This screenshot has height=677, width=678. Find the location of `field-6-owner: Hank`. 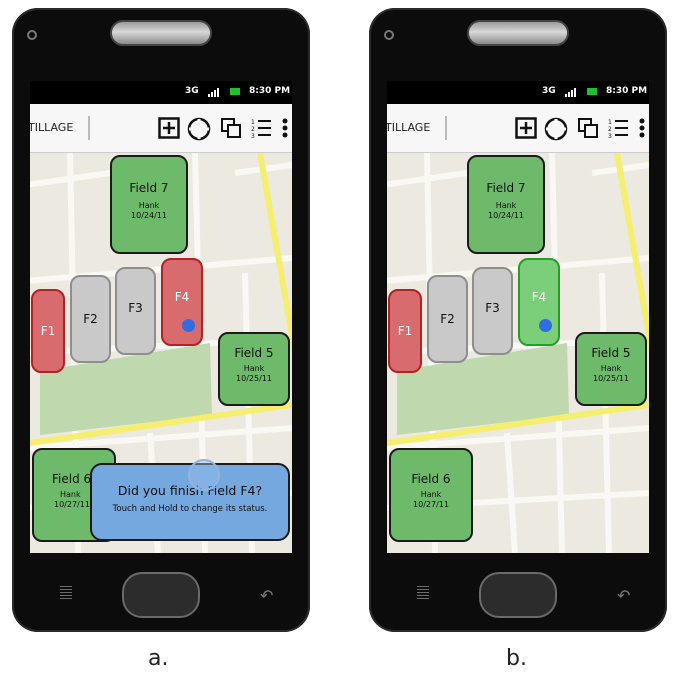

field-6-owner: Hank is located at coordinates (431, 494).